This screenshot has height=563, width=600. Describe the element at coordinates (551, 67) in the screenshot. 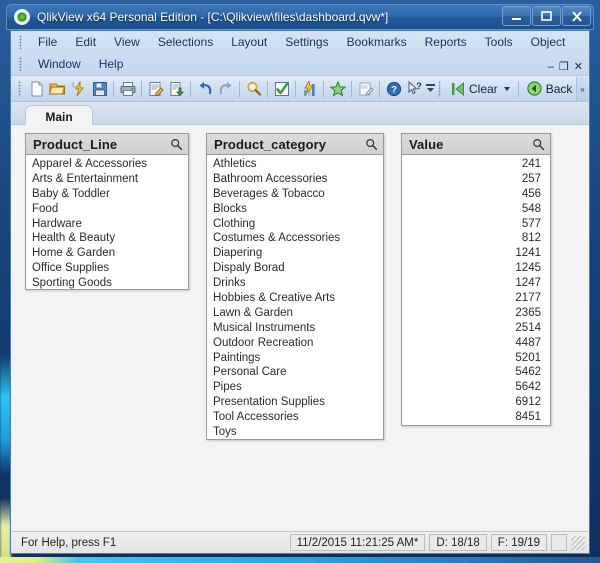

I see `mdi-minimize-icon: –` at that location.